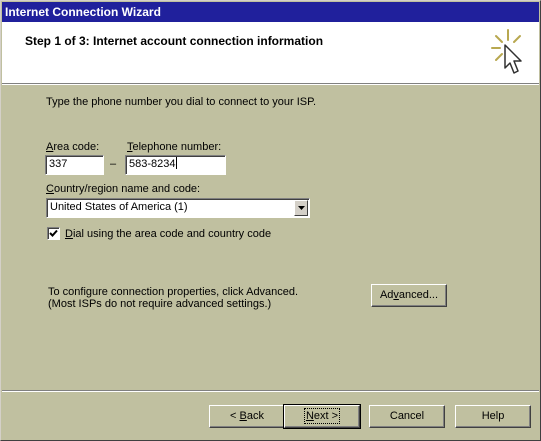  I want to click on telephone-field: 583-8234, so click(175, 165).